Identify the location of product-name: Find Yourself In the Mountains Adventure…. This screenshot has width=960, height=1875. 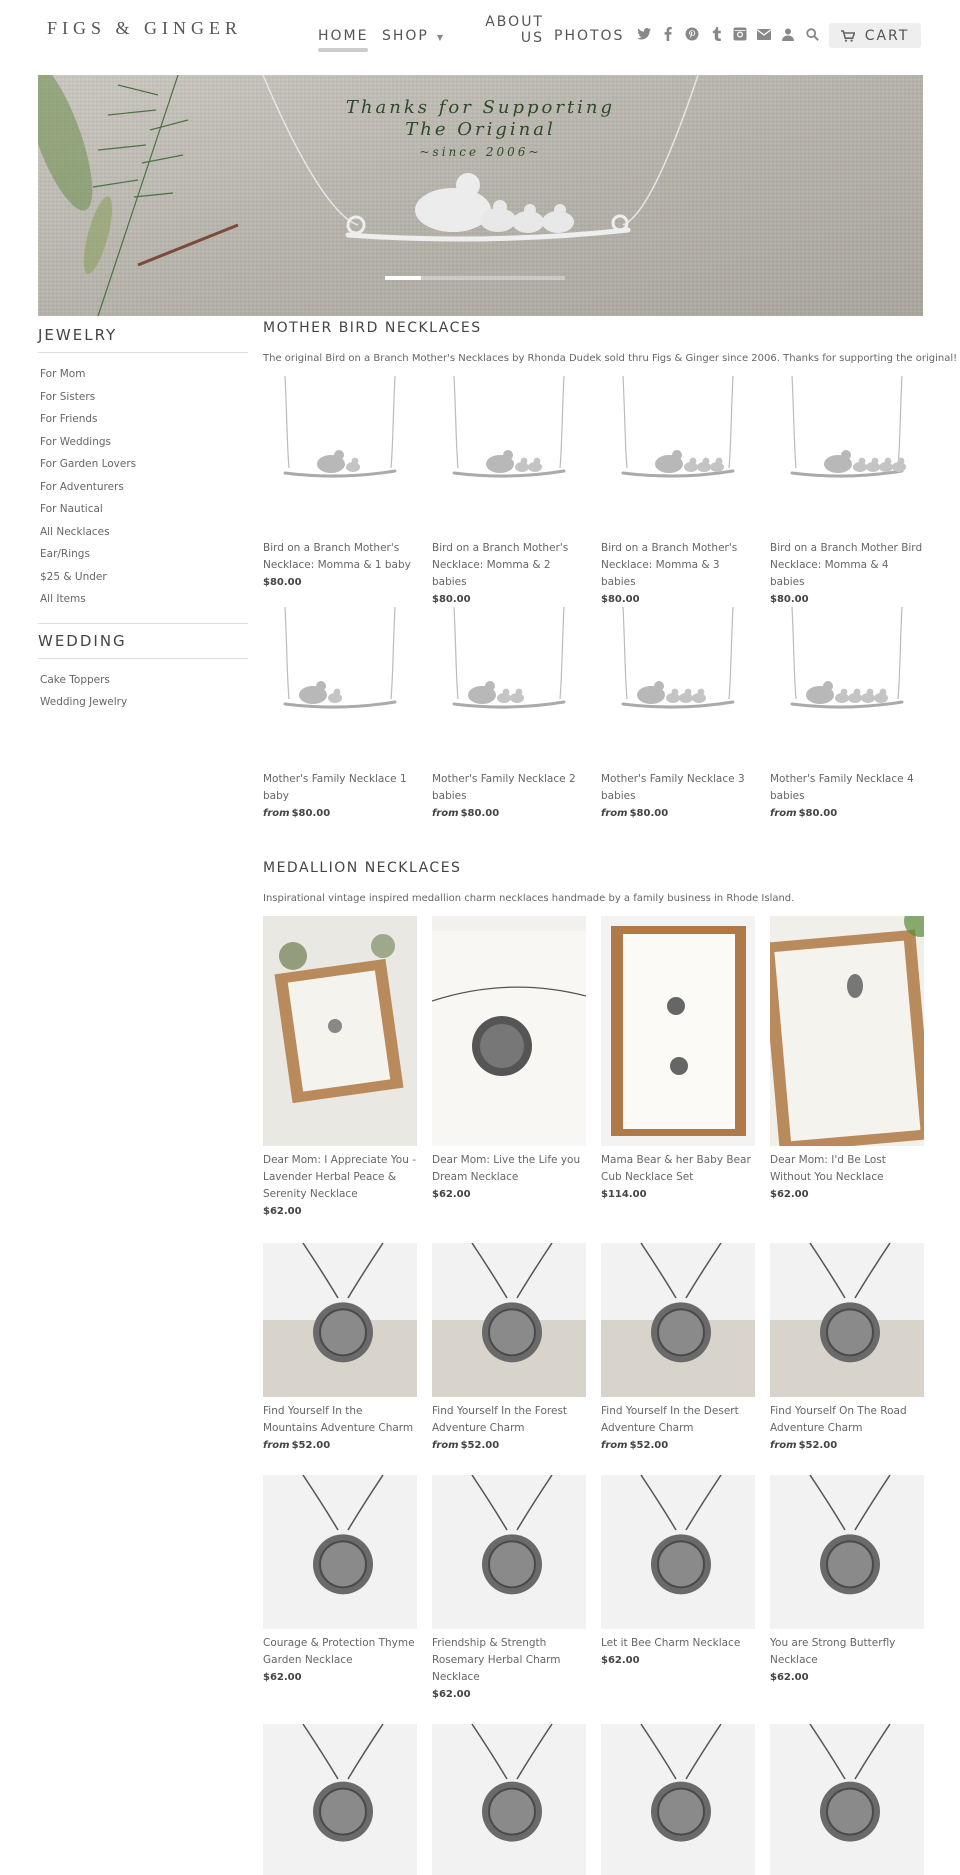
(340, 1420).